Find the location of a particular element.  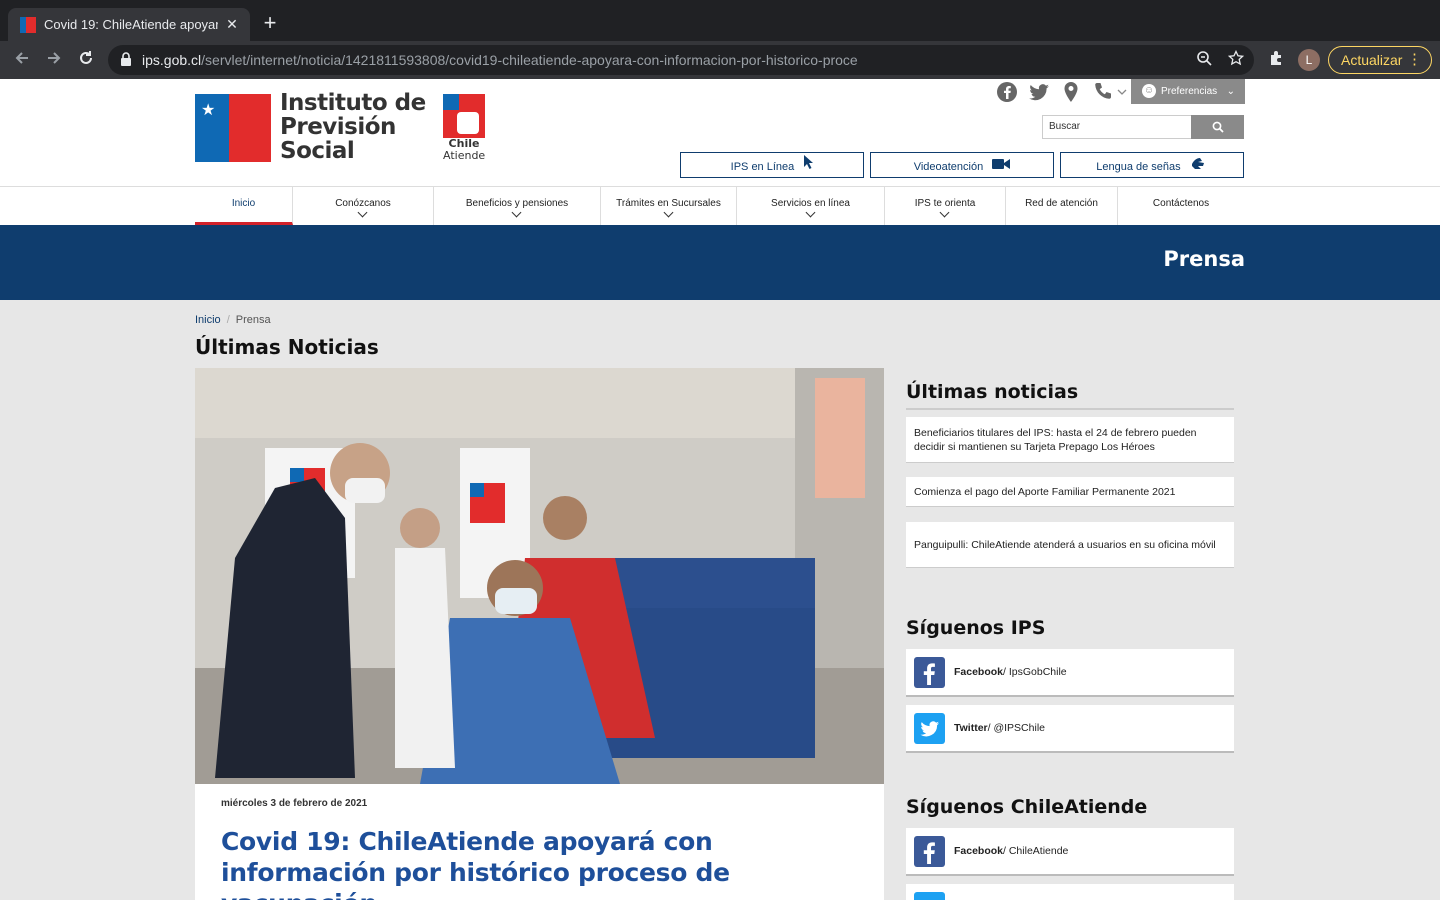

nav-item-label: Red de atención is located at coordinates (1061, 203).